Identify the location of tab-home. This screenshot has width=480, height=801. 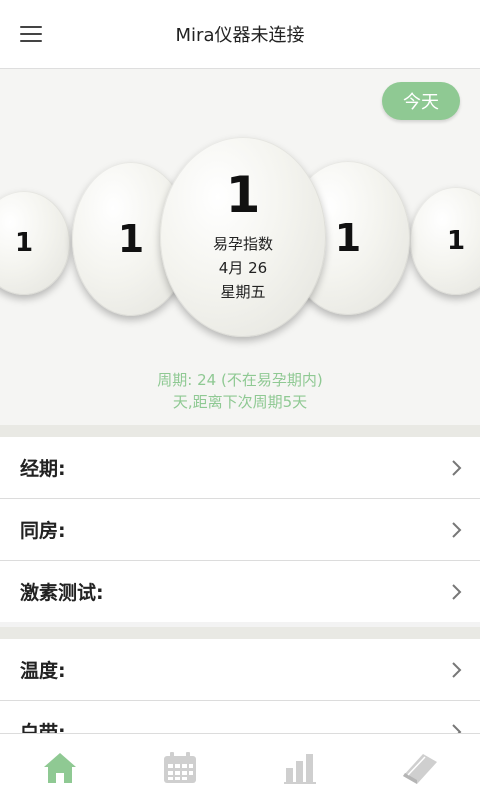
(60, 767).